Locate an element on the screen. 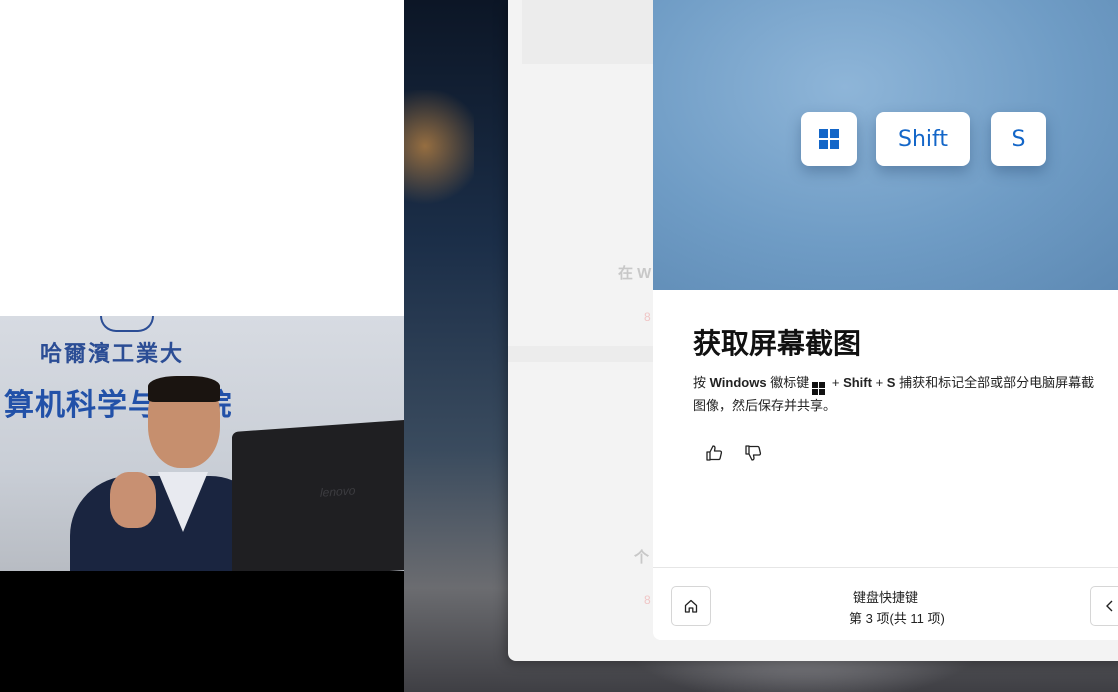 The image size is (1118, 692). tip-footer: 键盘快捷键 第 3 项(共 11 项) is located at coordinates (885, 603).